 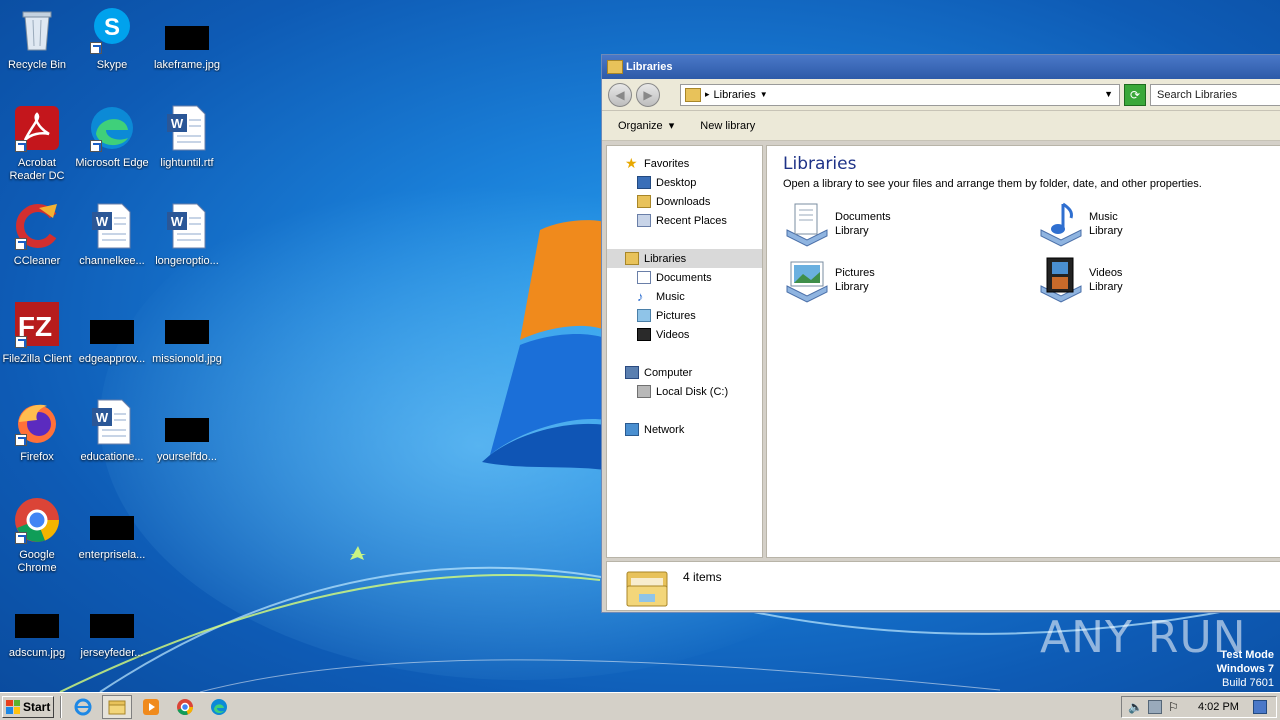 What do you see at coordinates (707, 94) in the screenshot?
I see `breadcrumb-arrow: ▸` at bounding box center [707, 94].